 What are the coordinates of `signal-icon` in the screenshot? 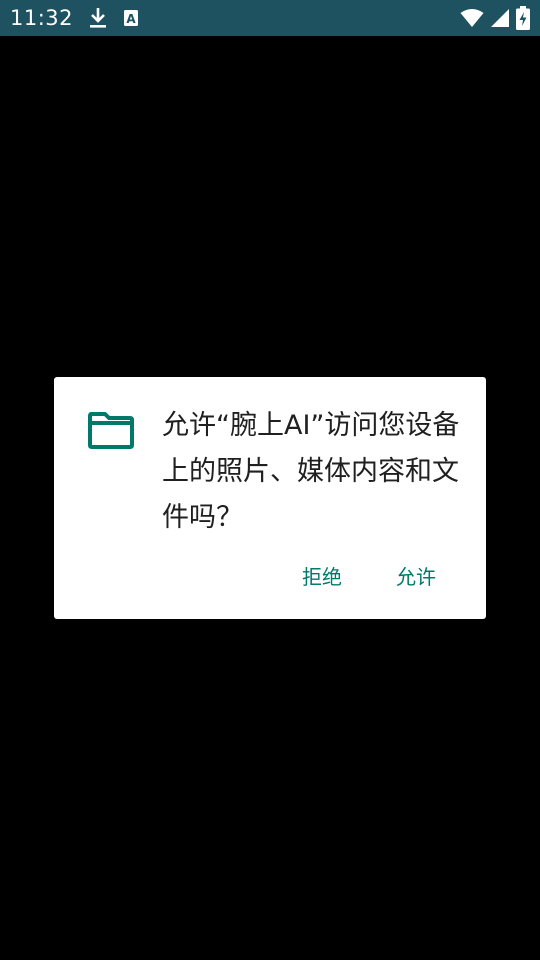 It's located at (500, 18).